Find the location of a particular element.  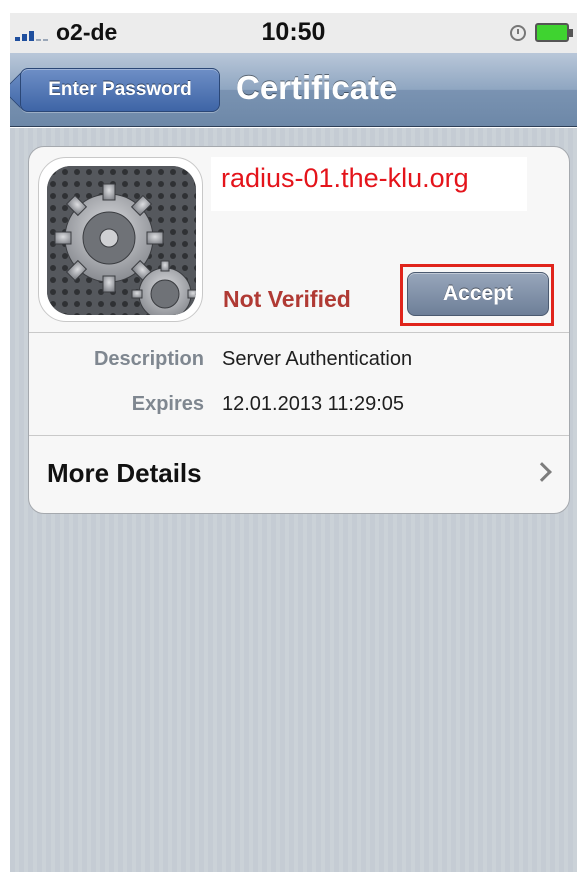

settings-gears-icon is located at coordinates (121, 240).